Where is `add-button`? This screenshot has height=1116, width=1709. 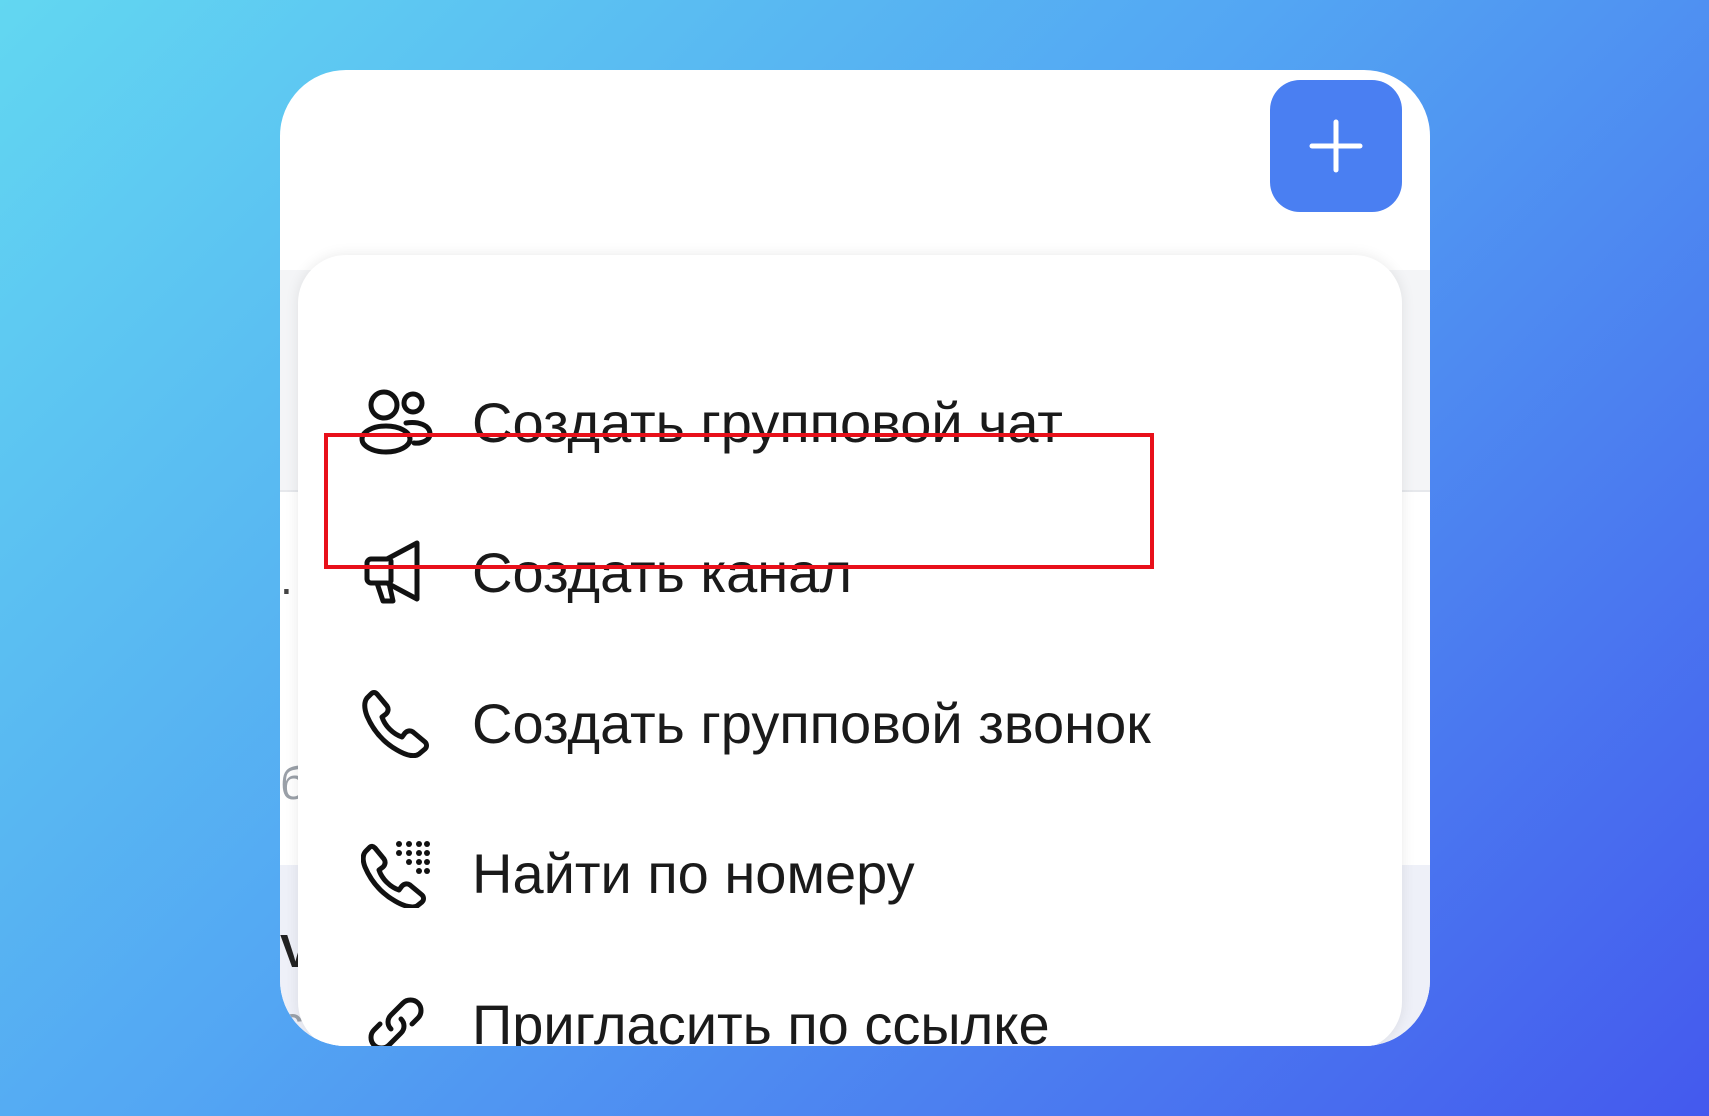 add-button is located at coordinates (1336, 146).